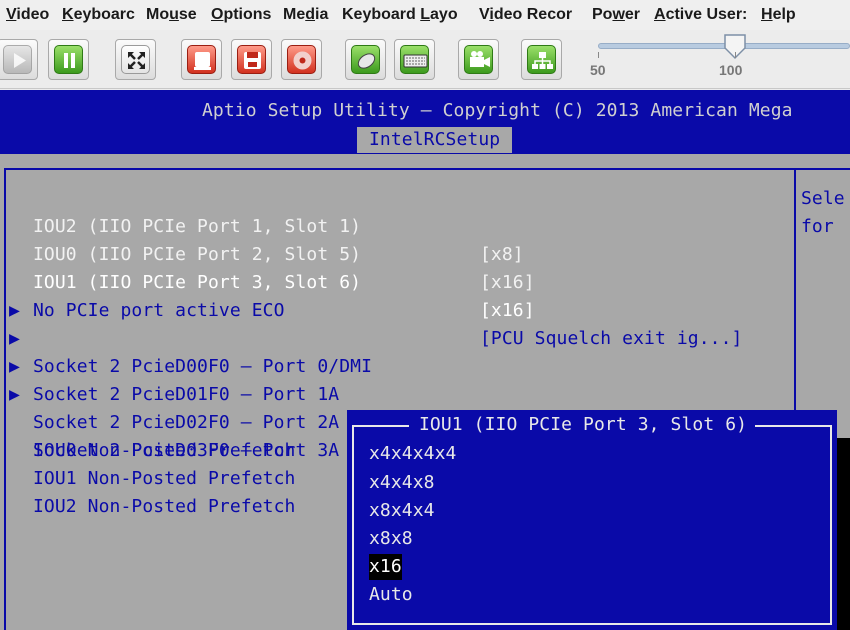 The image size is (850, 630). I want to click on camera-button, so click(478, 59).